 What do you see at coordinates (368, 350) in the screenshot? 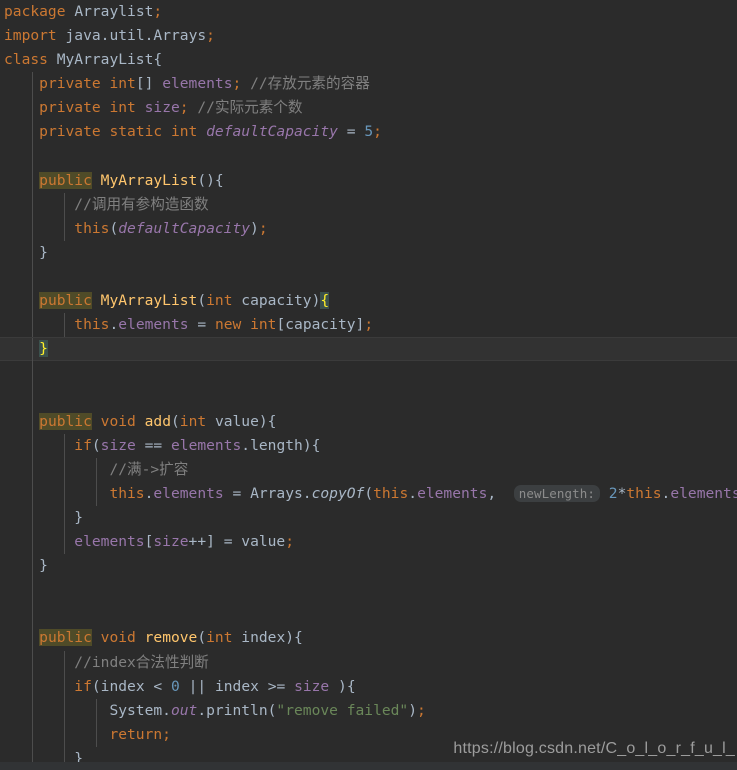
I see `code-line-caret: }` at bounding box center [368, 350].